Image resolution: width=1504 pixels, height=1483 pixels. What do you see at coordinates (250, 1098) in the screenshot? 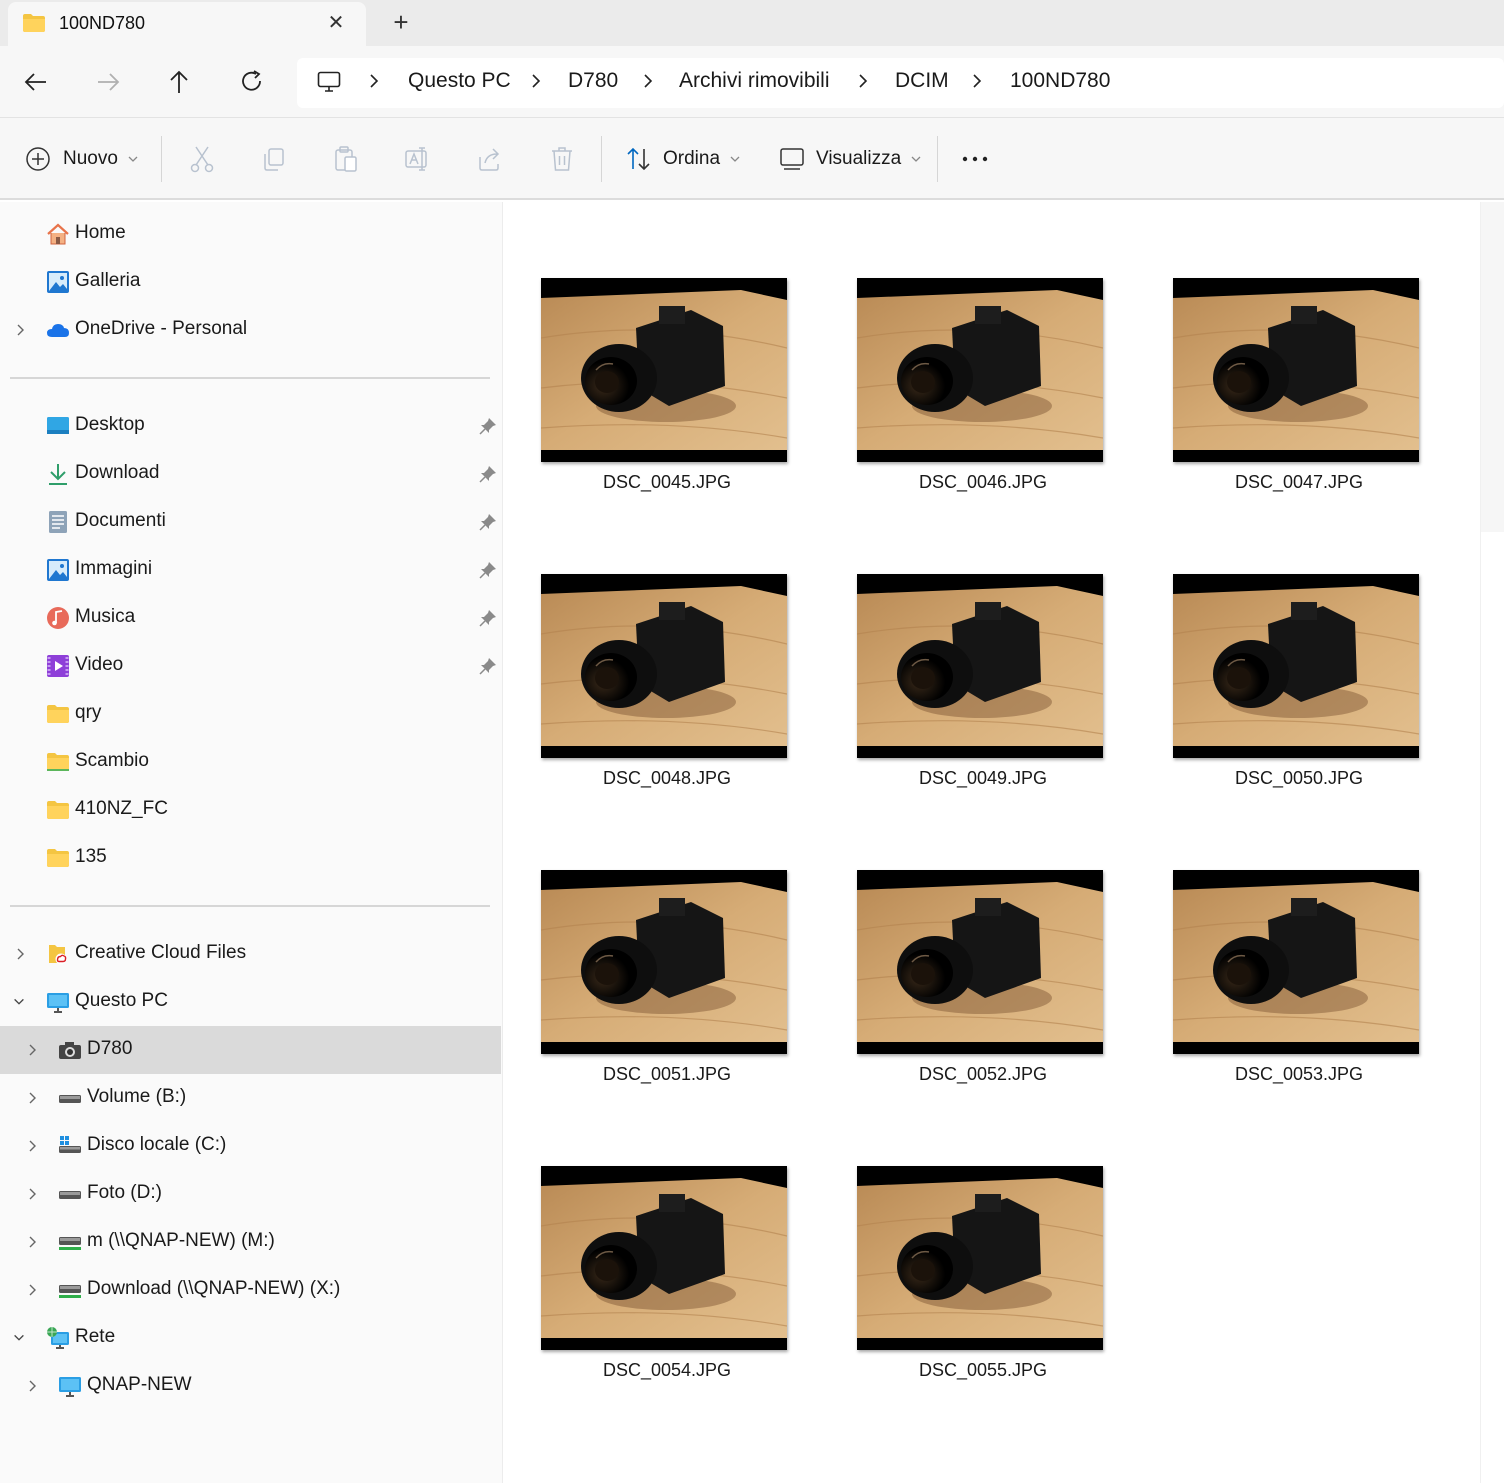
I see `sidebar-item-volume-b: Volume (B:)` at bounding box center [250, 1098].